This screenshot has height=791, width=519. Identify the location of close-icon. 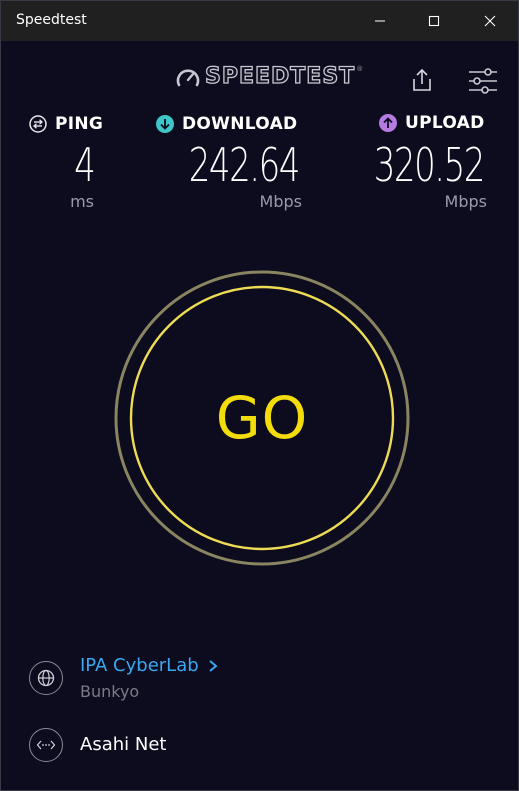
(490, 21).